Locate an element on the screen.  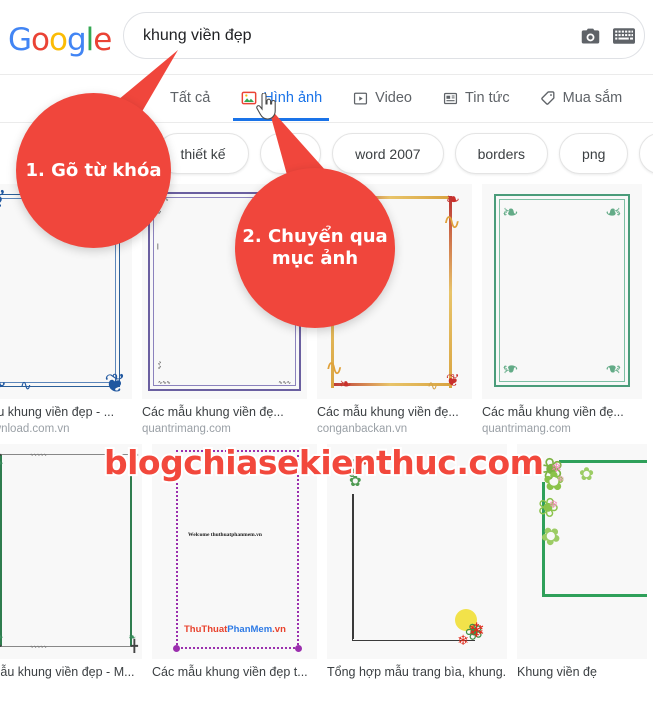
callout-text: 1. Gõ từ khóa is located at coordinates (93, 170).